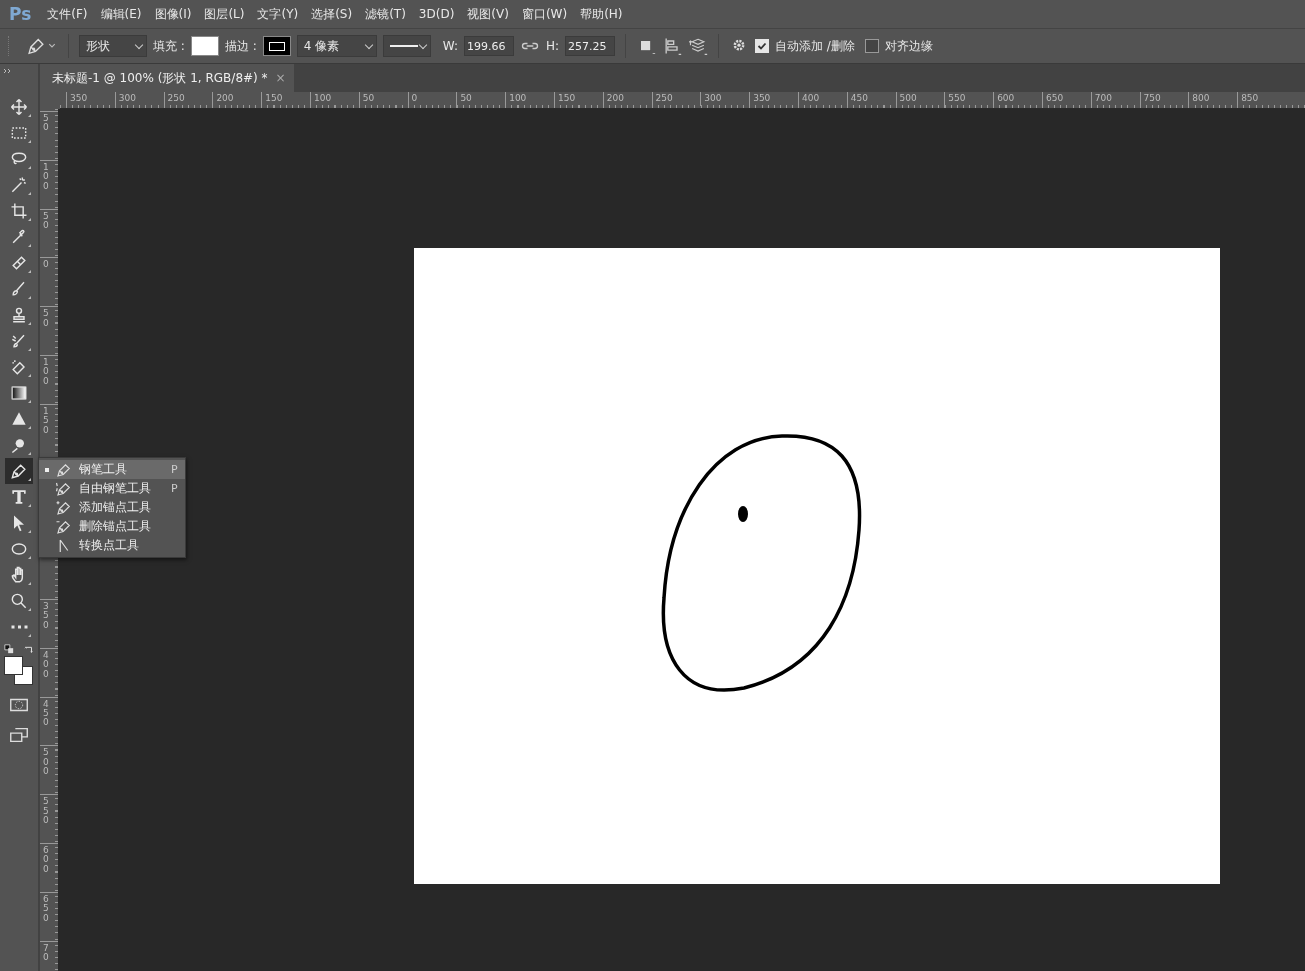 The width and height of the screenshot is (1305, 971). I want to click on pen-icon, so click(19, 471).